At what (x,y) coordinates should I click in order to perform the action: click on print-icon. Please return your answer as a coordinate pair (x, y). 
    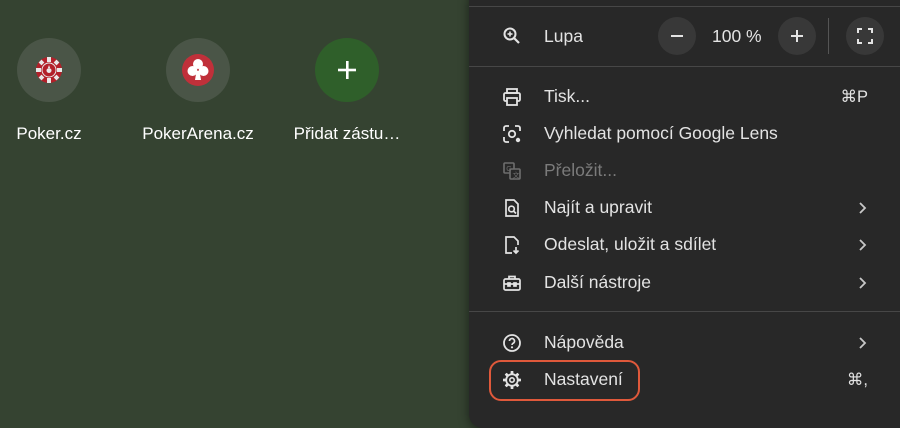
    Looking at the image, I should click on (512, 97).